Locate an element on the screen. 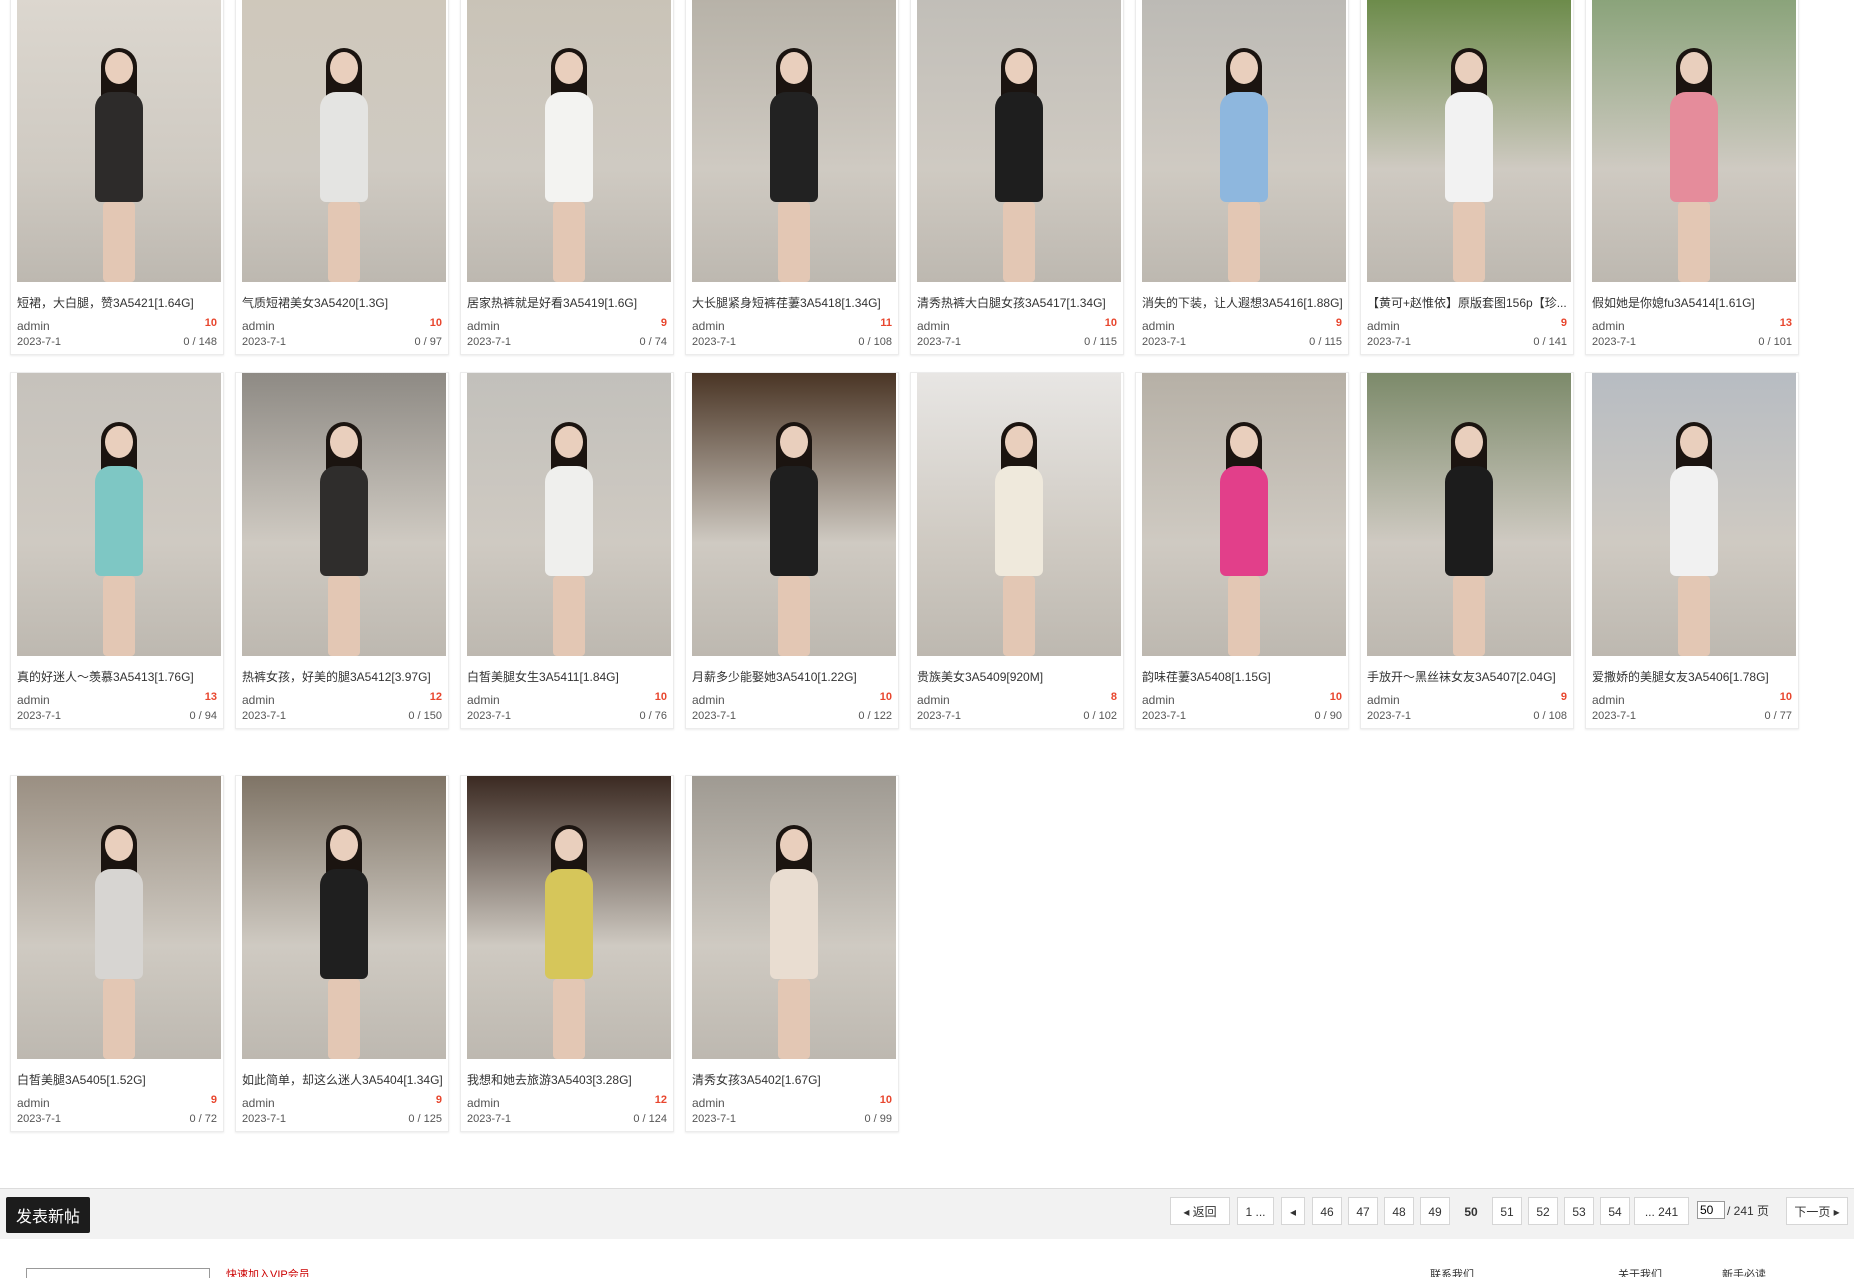 The width and height of the screenshot is (1854, 1278). back-button: ◂ 返回 is located at coordinates (1200, 1211).